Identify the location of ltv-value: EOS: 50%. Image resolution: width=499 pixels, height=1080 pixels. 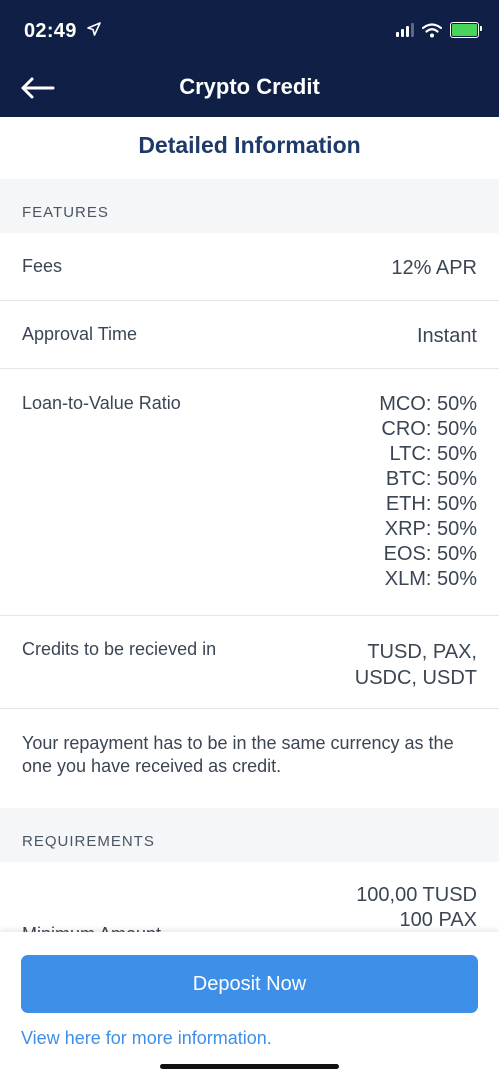
(430, 554).